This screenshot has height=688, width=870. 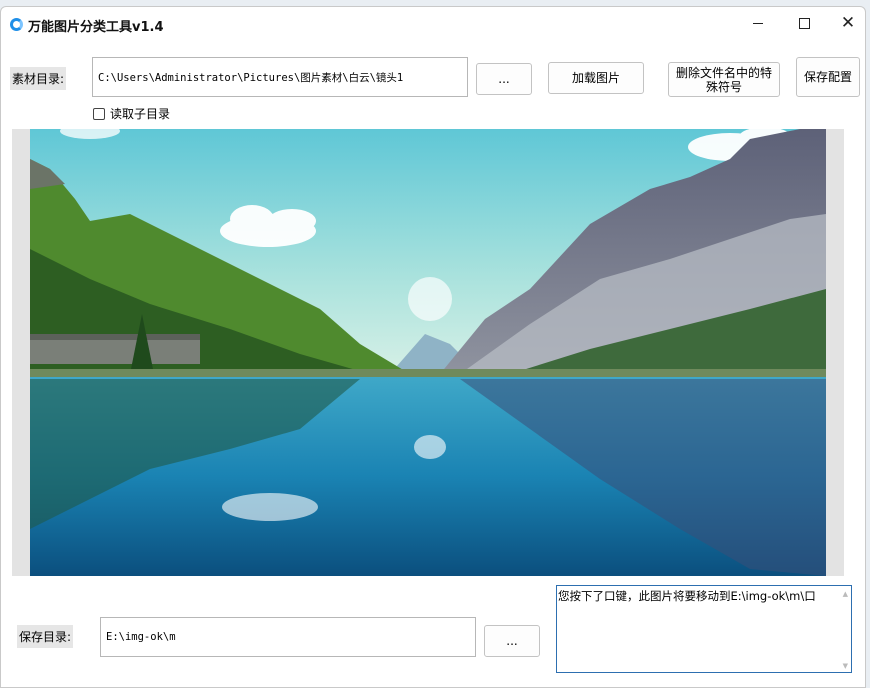 I want to click on maximize-button, so click(x=804, y=23).